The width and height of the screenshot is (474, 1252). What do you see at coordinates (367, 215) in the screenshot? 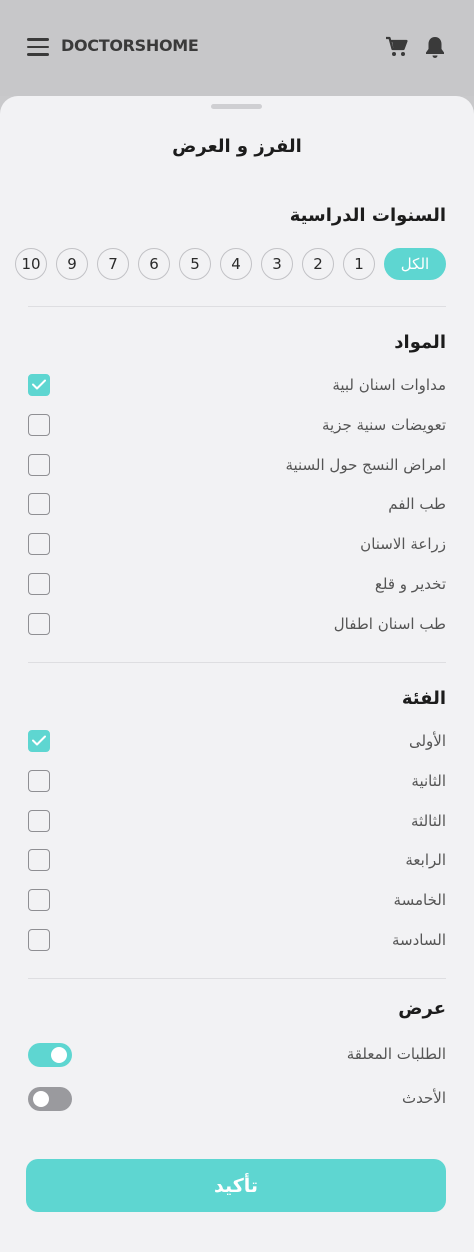
I see `years-section-title: السنوات الدراسية` at bounding box center [367, 215].